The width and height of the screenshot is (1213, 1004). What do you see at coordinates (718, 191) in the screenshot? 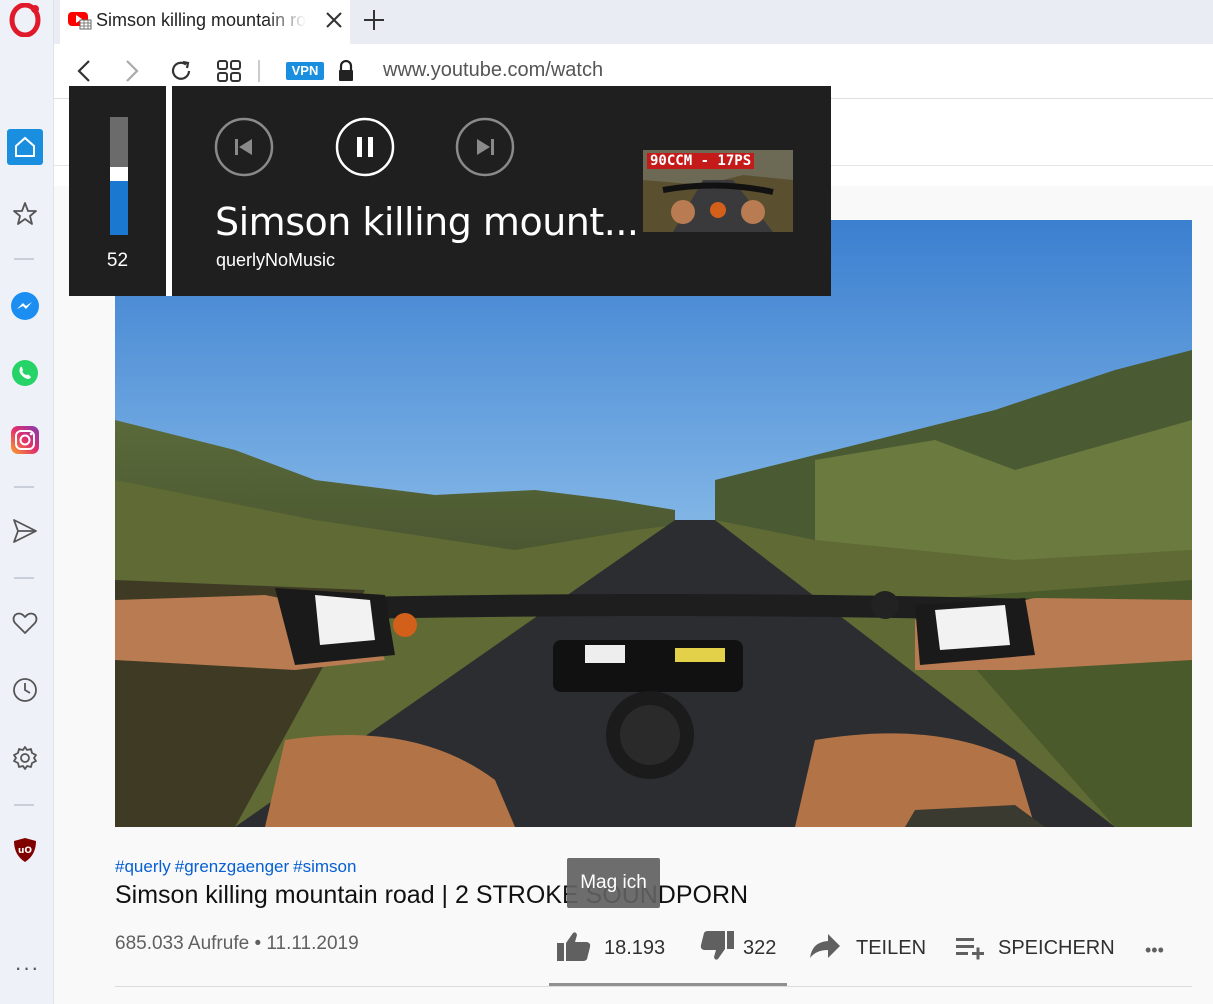
I see `media-thumbnail: 90CCM - 17PS` at bounding box center [718, 191].